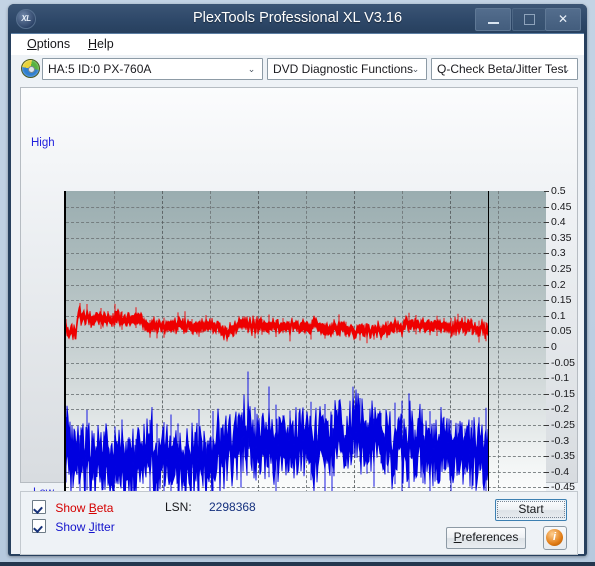  I want to click on chart-y-tick-label: -0.4, so click(560, 471).